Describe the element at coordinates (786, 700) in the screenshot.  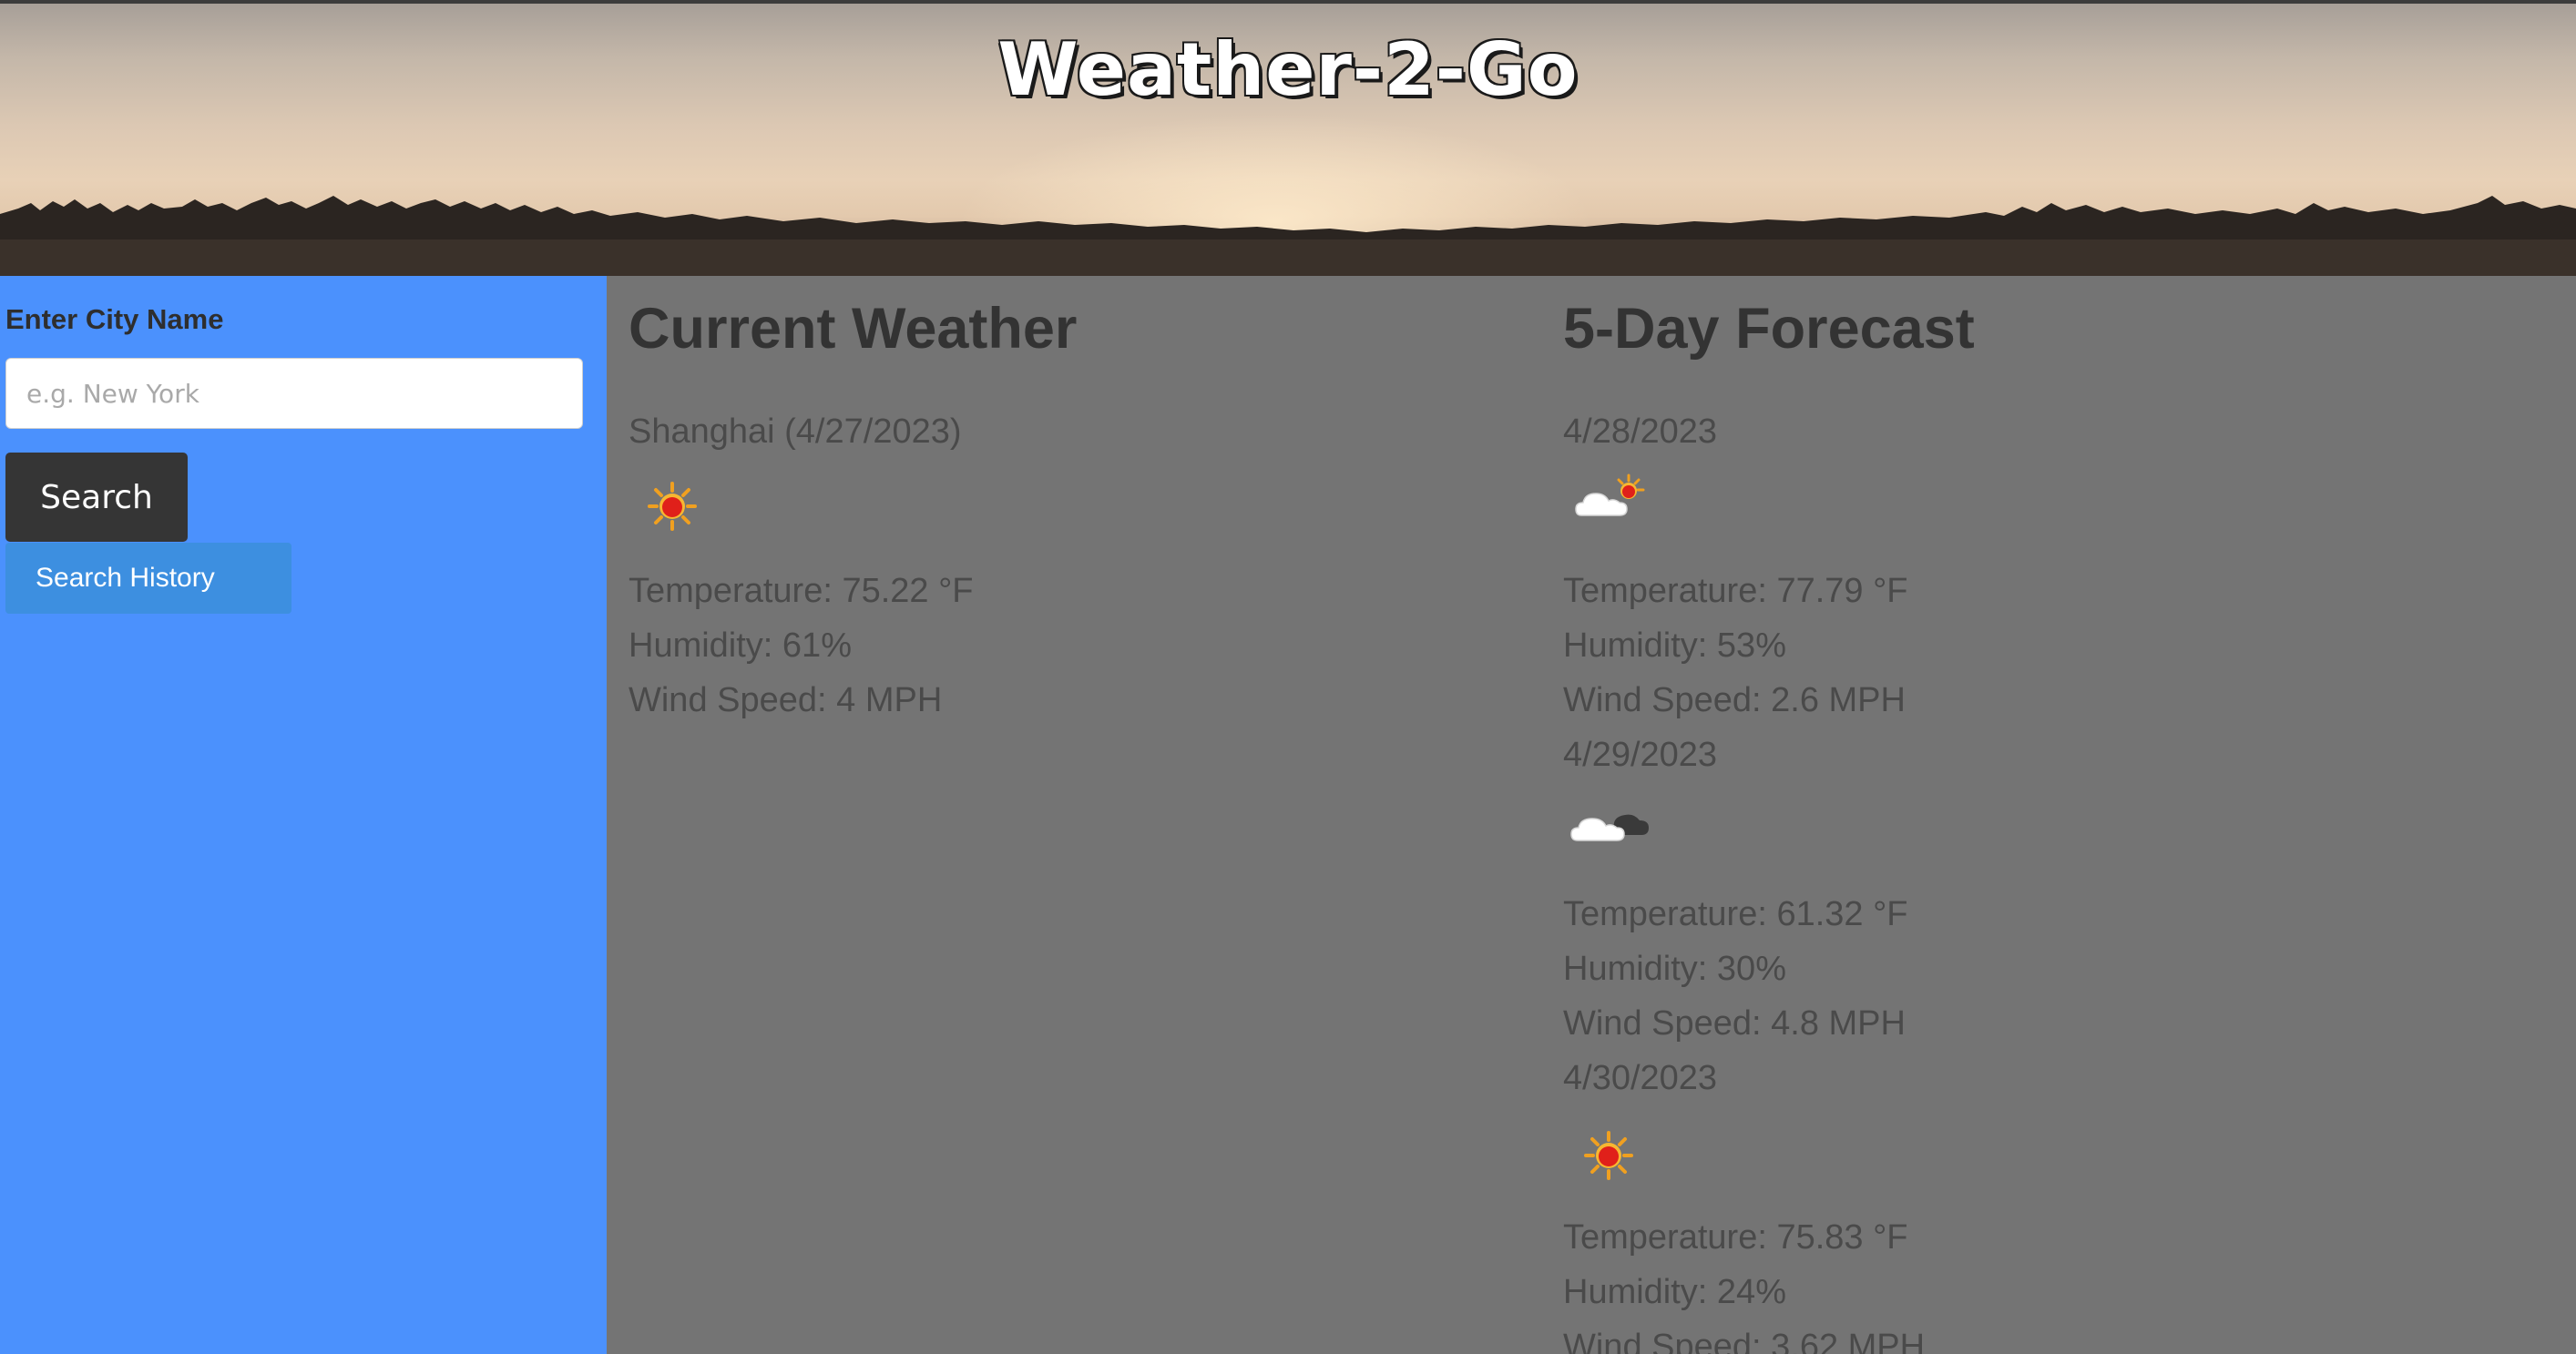
I see `current-wind-speed: Wind Speed: 4 MPH` at that location.